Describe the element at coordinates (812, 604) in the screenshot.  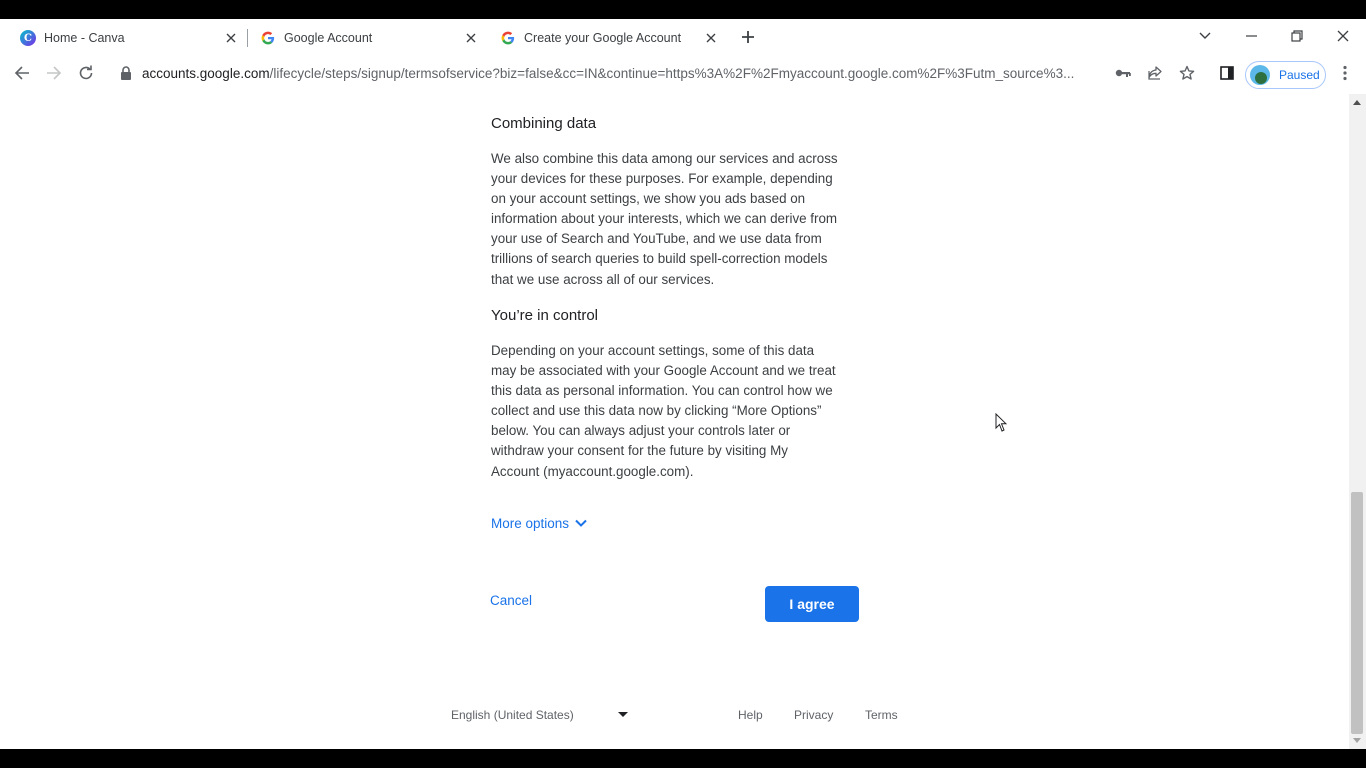
I see `agree-button: I agree` at that location.